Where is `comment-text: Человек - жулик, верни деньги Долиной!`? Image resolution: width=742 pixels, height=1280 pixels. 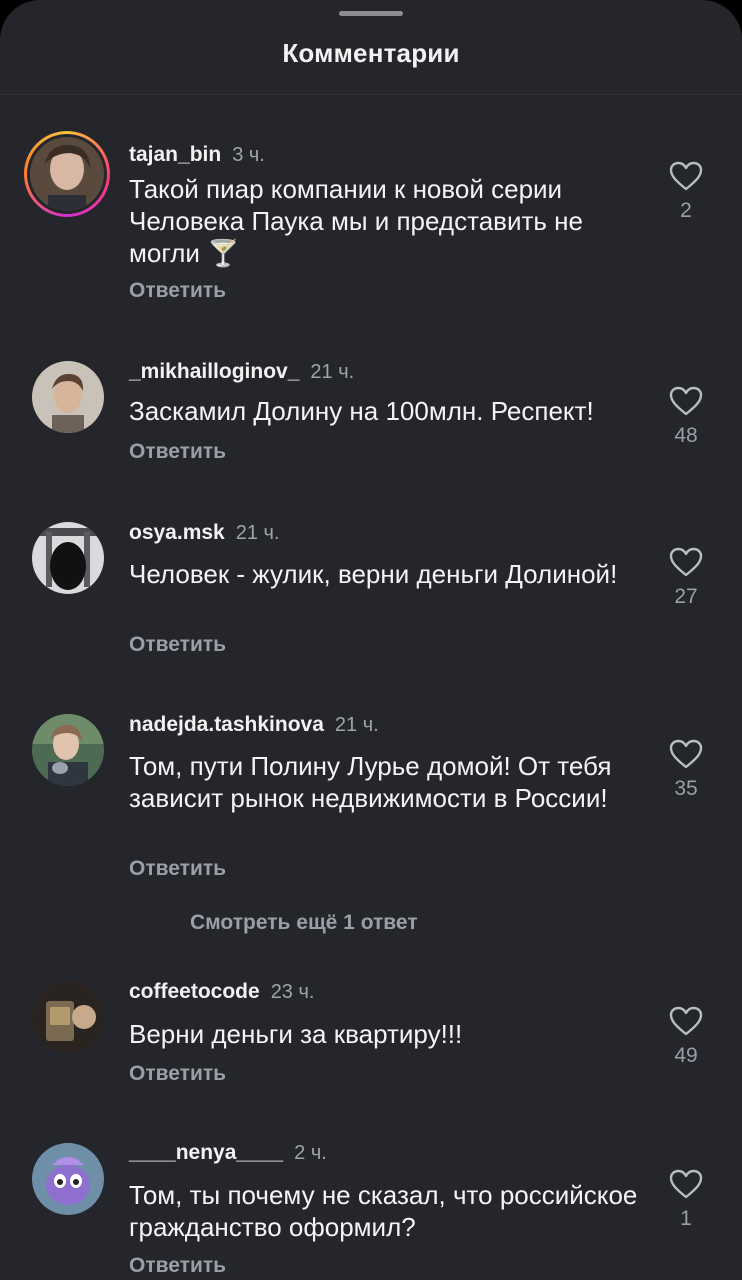 comment-text: Человек - жулик, верни деньги Долиной! is located at coordinates (373, 574).